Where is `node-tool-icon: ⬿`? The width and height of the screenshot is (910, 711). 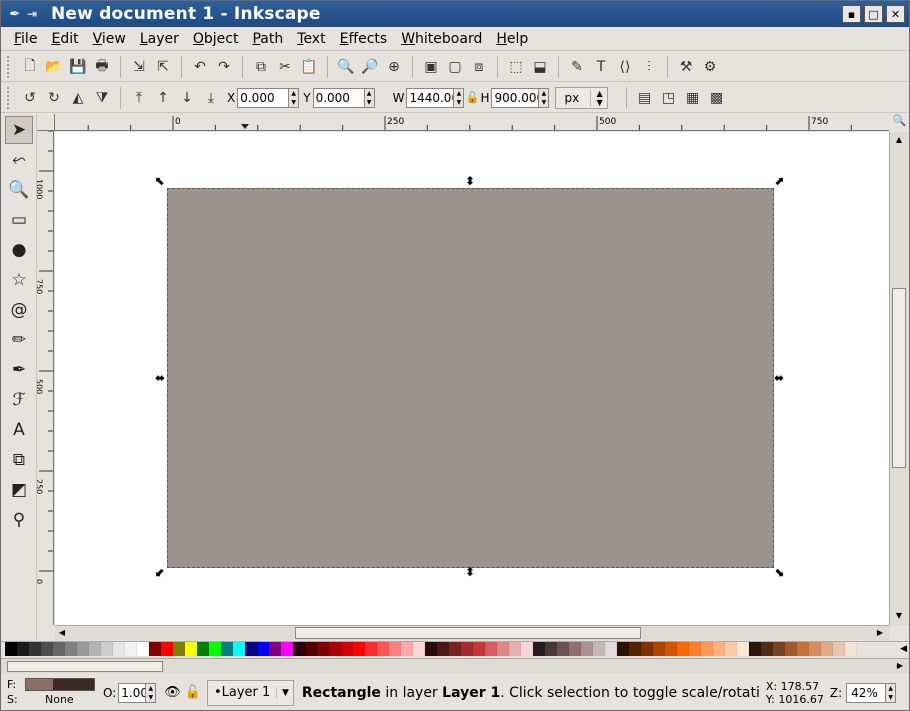 node-tool-icon: ⬿ is located at coordinates (19, 160).